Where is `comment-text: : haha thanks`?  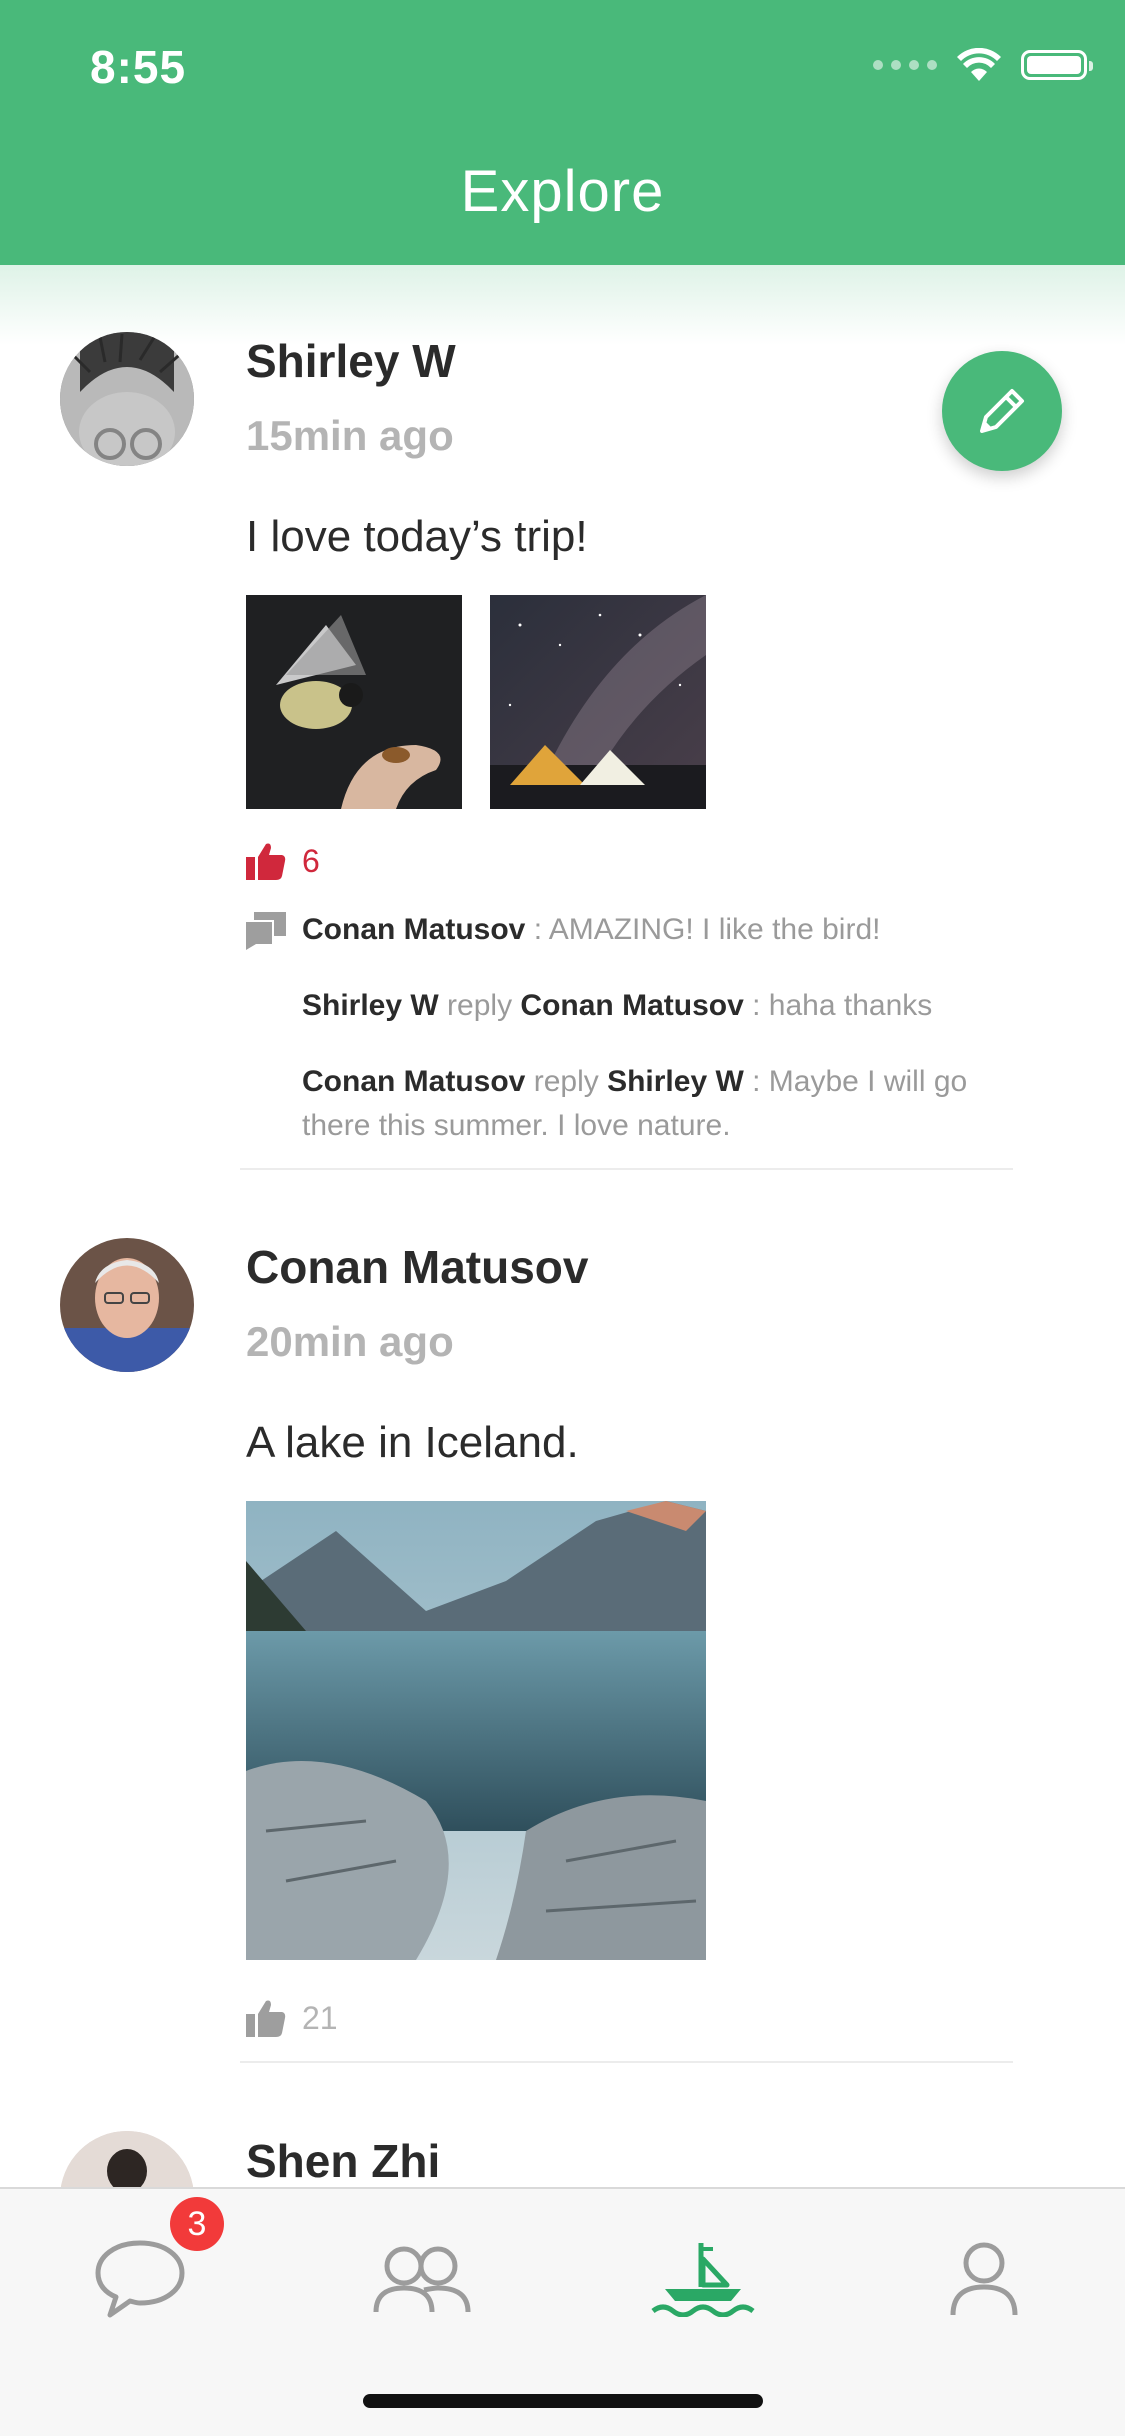
comment-text: : haha thanks is located at coordinates (842, 1005).